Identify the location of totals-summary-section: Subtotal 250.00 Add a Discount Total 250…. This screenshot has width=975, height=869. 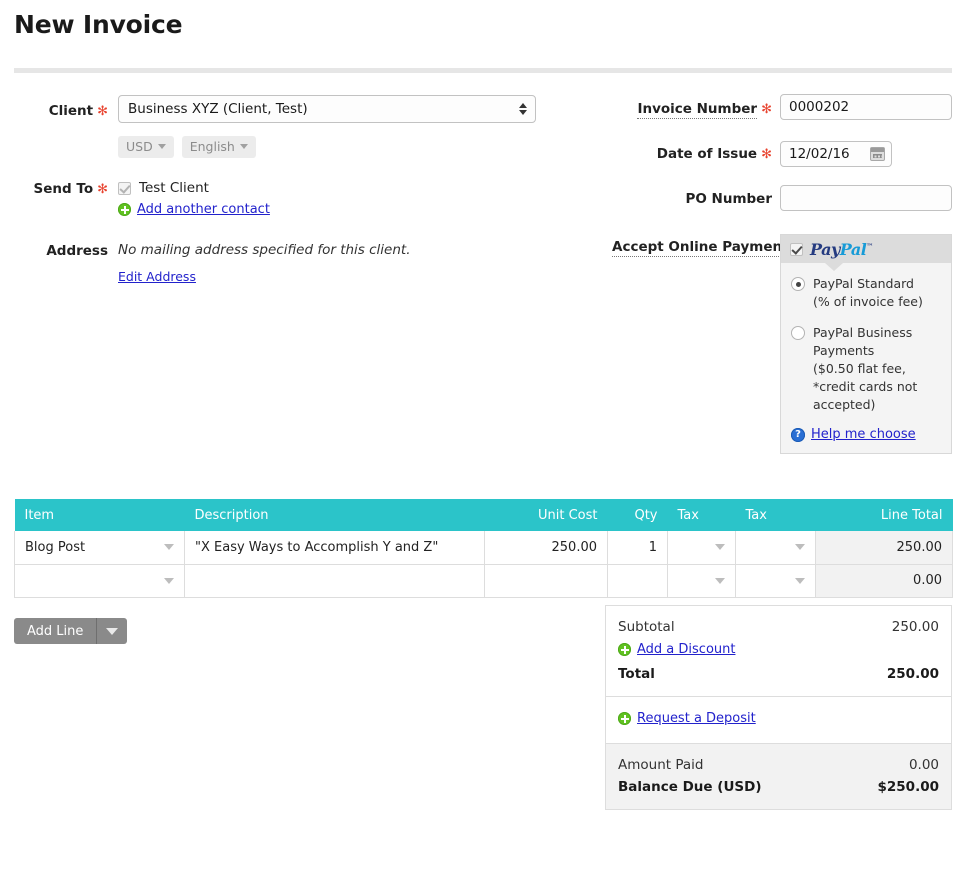
(778, 651).